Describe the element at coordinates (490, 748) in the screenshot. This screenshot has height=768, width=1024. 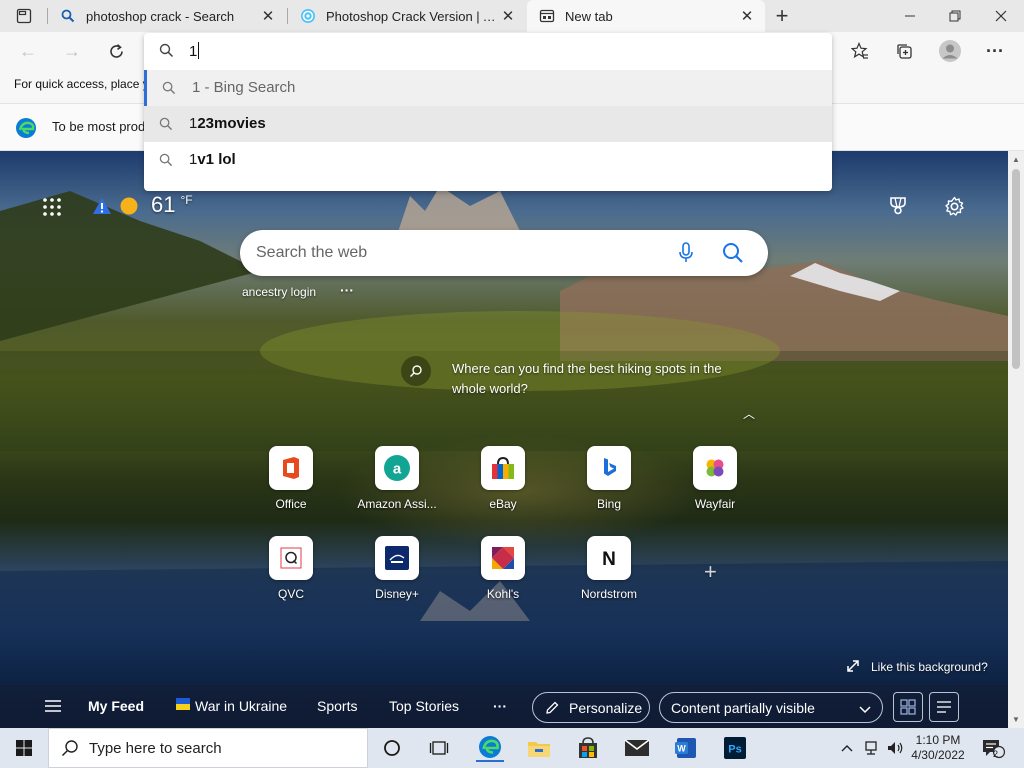
I see `edge-taskbar-icon` at that location.